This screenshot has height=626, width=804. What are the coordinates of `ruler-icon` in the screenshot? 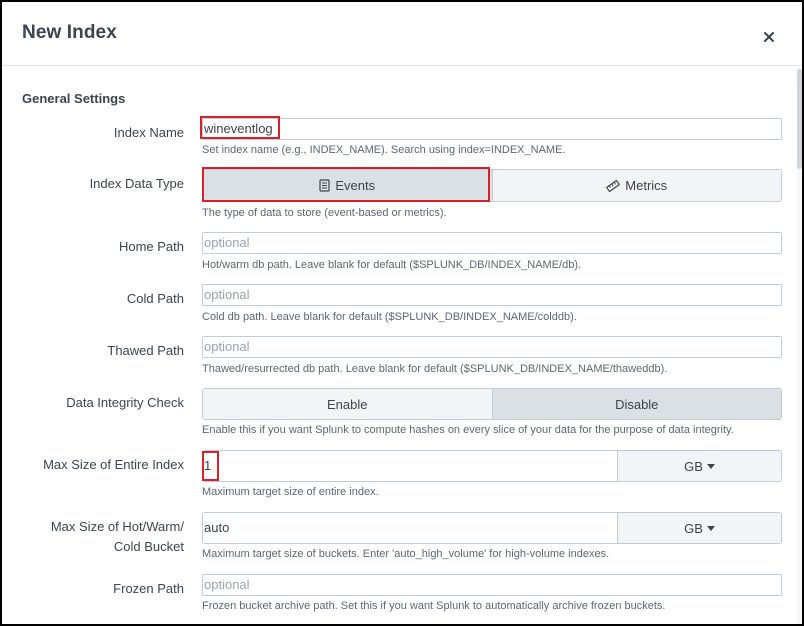 It's located at (613, 185).